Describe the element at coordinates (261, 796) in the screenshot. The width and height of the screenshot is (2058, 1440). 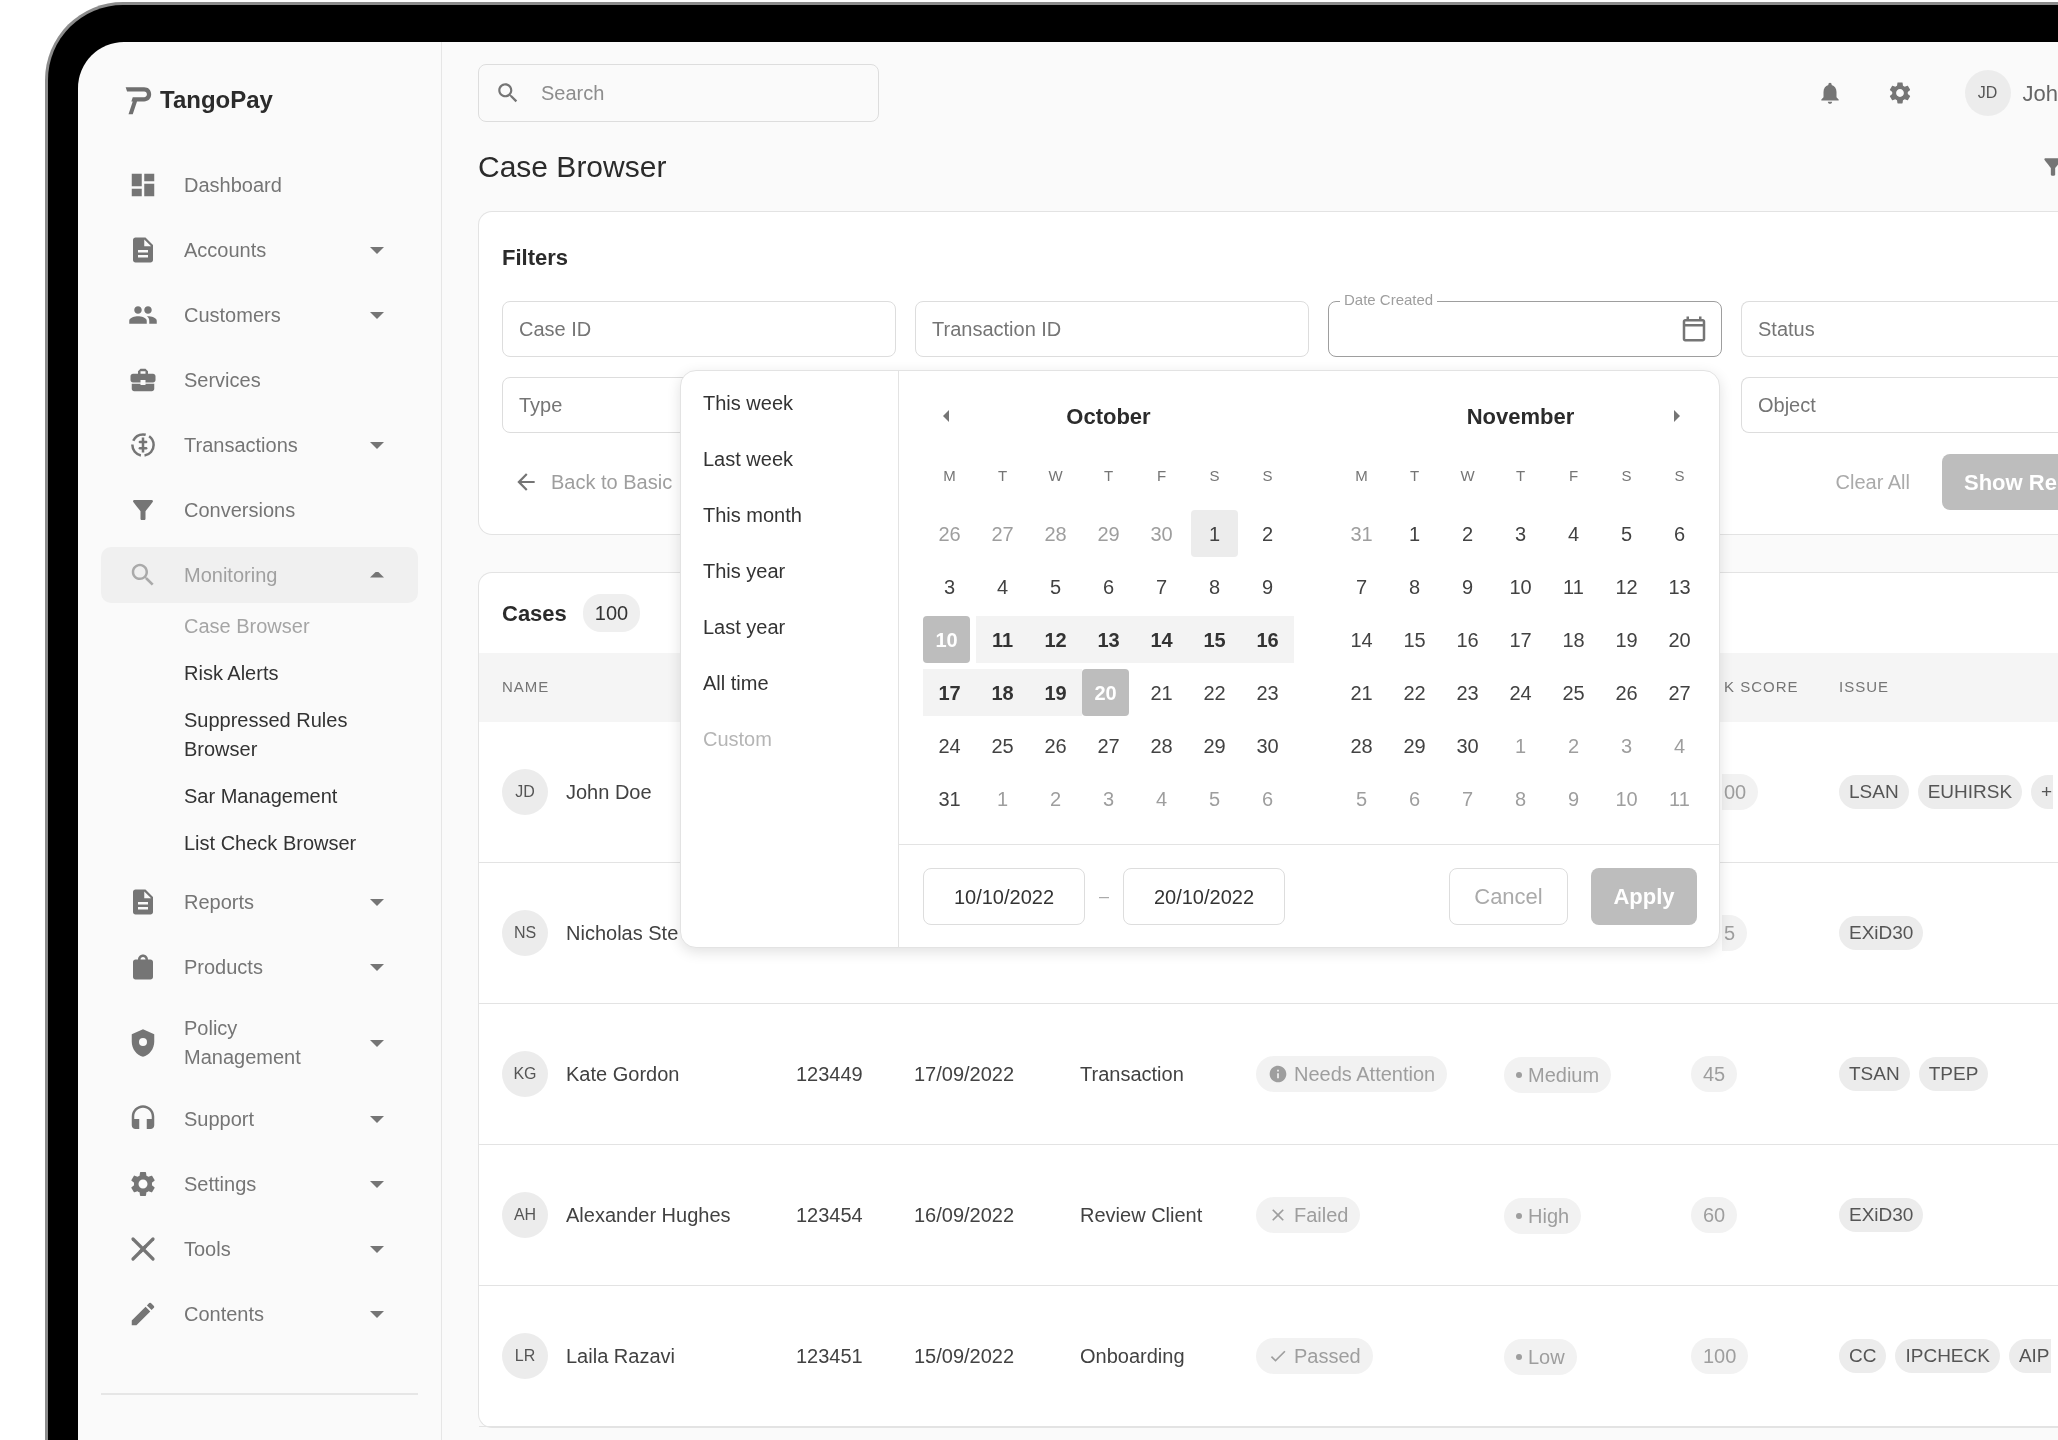
I see `submenu-item: Sar Management` at that location.